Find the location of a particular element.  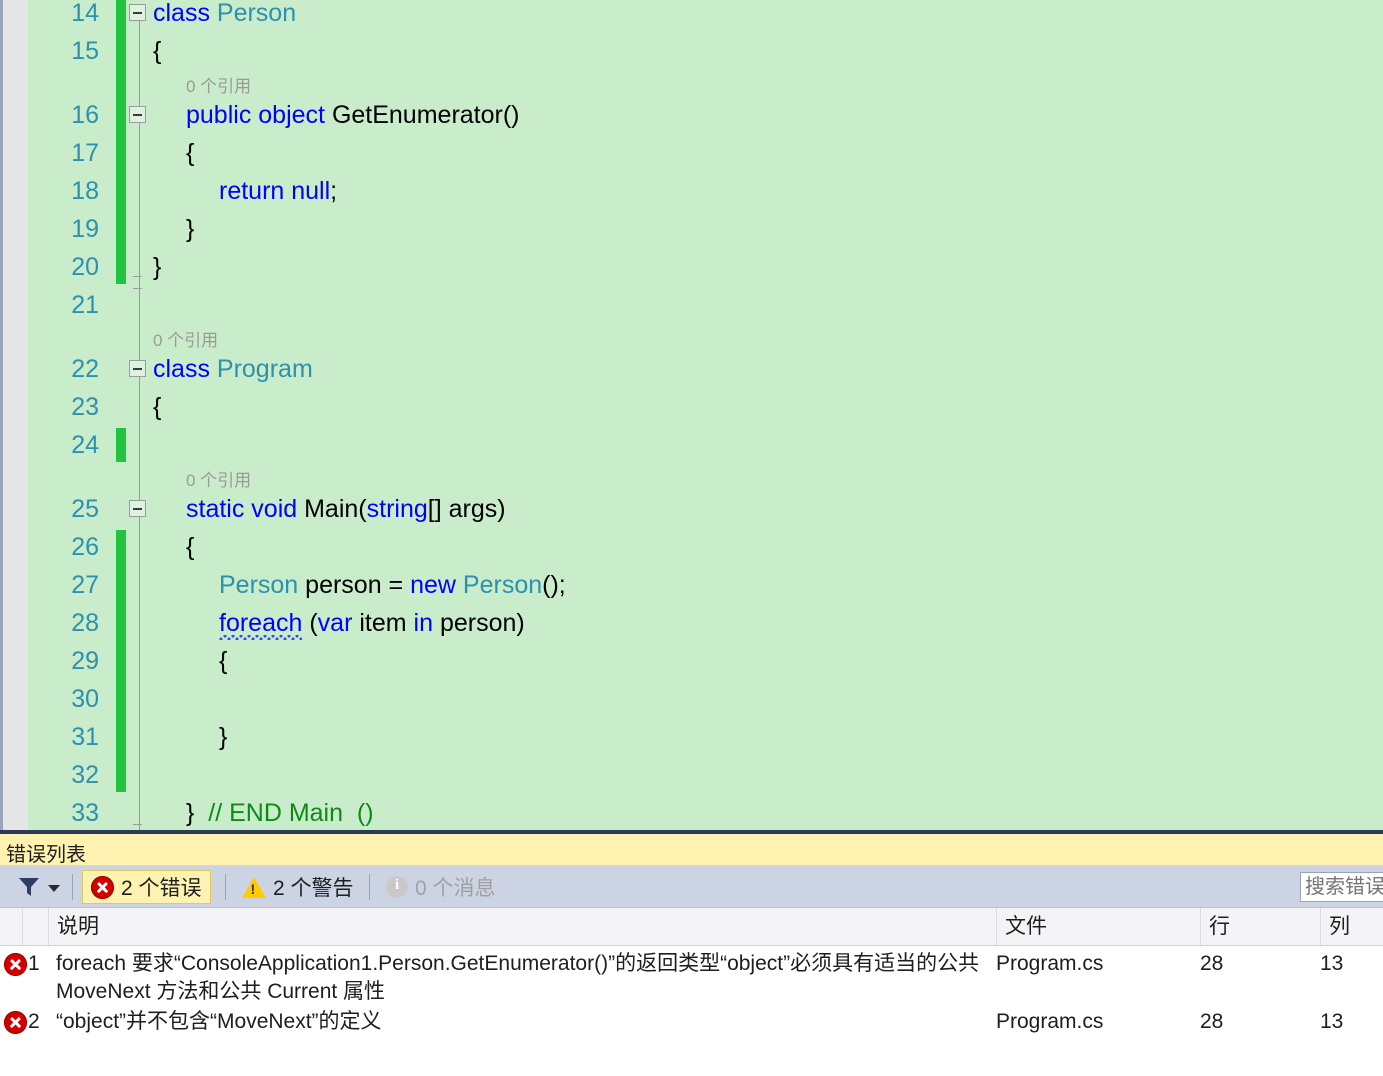

code-token: [] args) is located at coordinates (466, 509).